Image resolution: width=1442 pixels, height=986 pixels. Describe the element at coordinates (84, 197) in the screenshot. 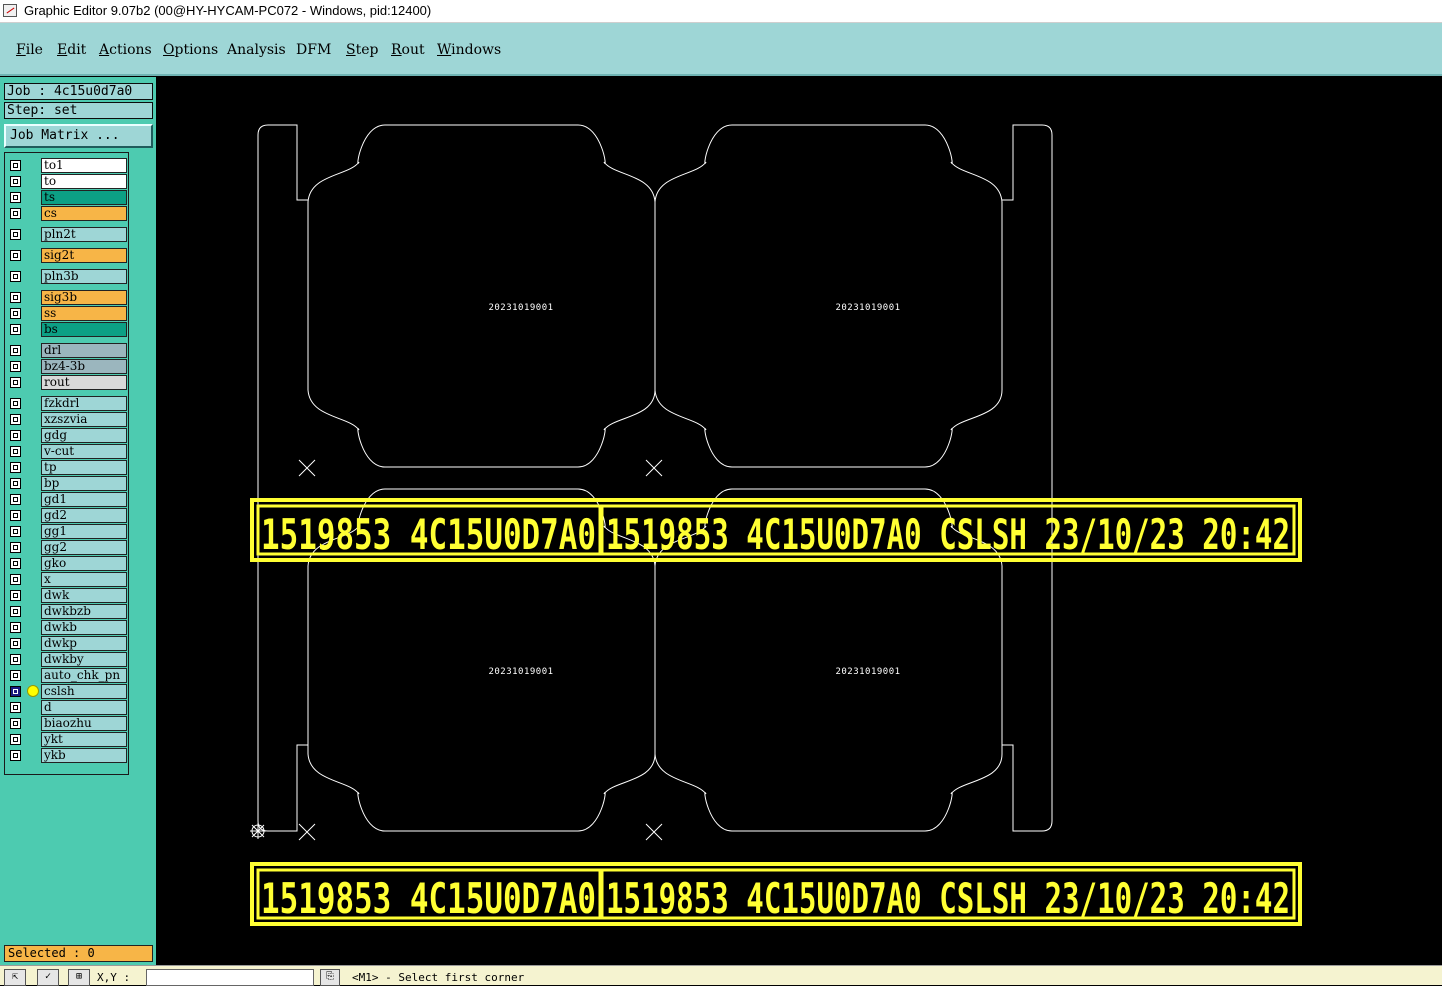

I see `layer-name: ts` at that location.